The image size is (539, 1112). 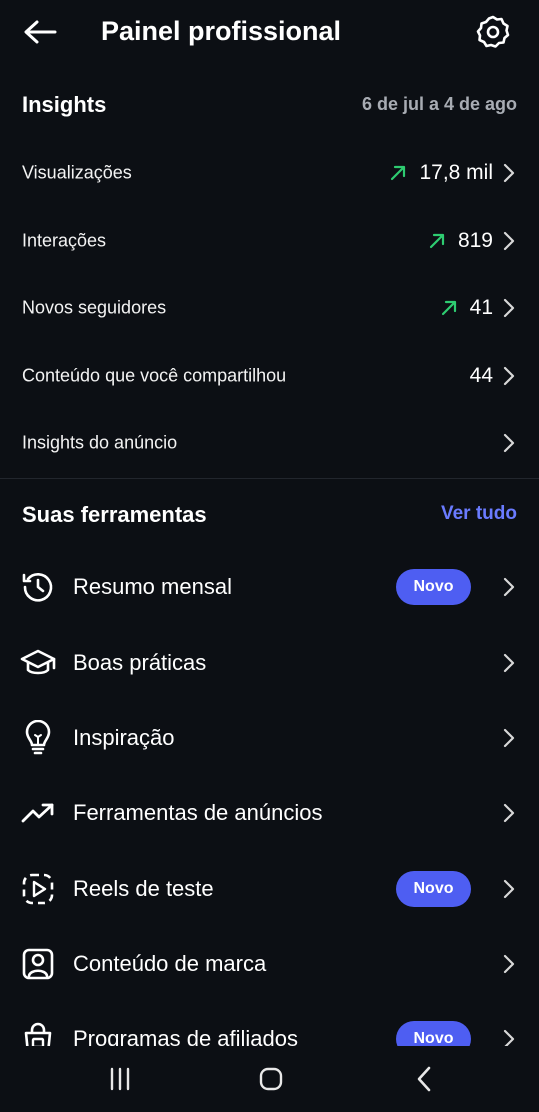 I want to click on insights-row-label: Insights do anúncio, so click(x=100, y=442).